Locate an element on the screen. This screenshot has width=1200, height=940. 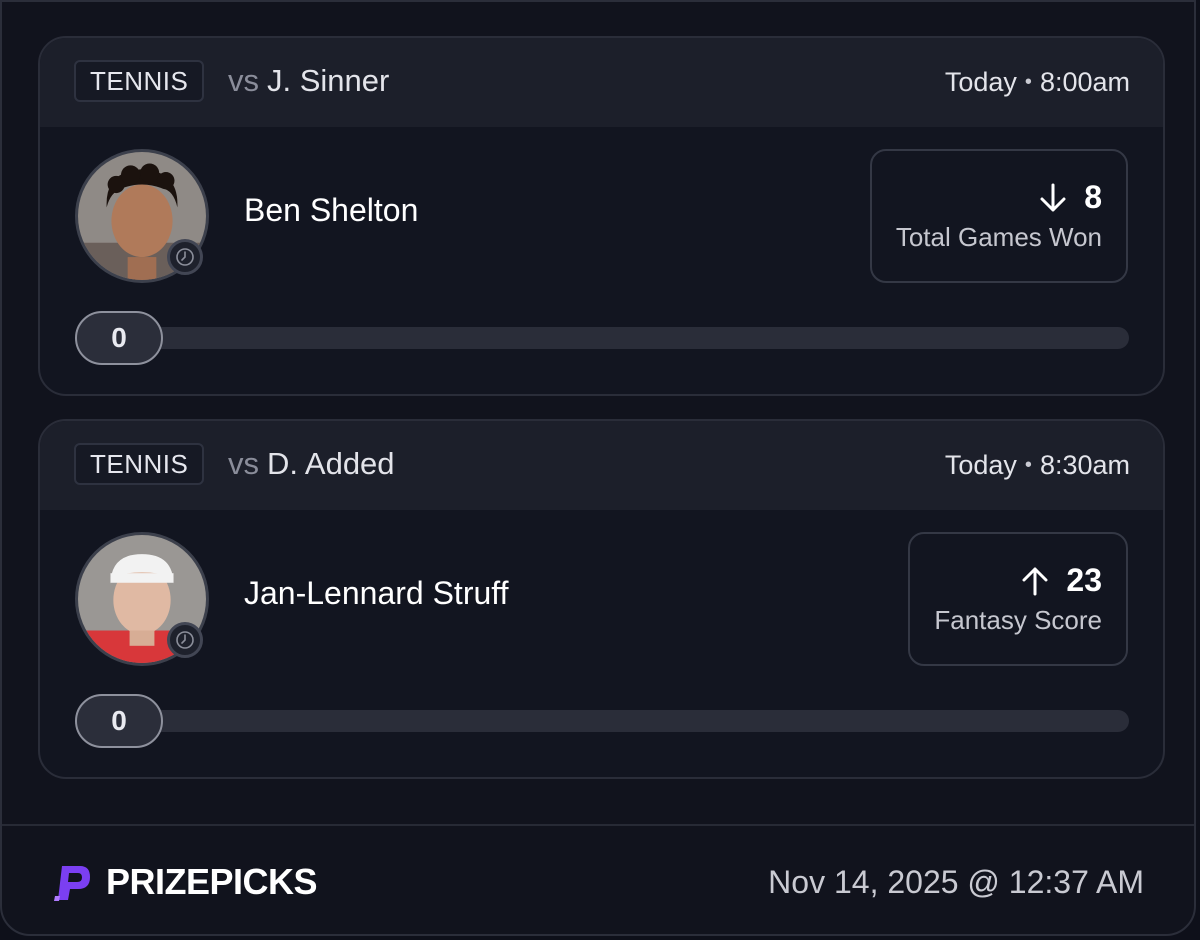
matchup: vs D. Added is located at coordinates (311, 464).